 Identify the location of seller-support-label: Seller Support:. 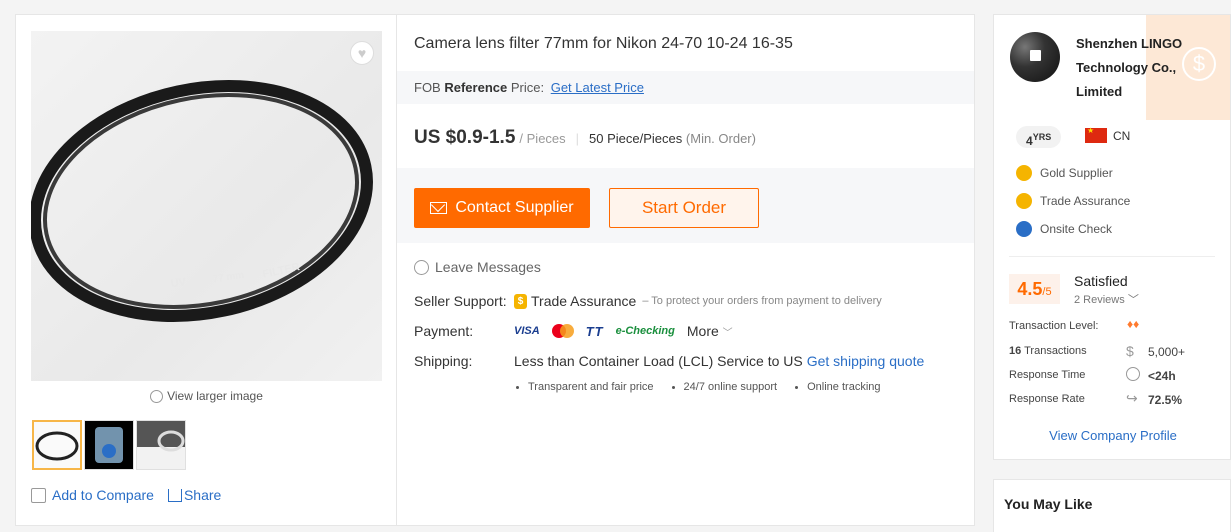
(460, 301).